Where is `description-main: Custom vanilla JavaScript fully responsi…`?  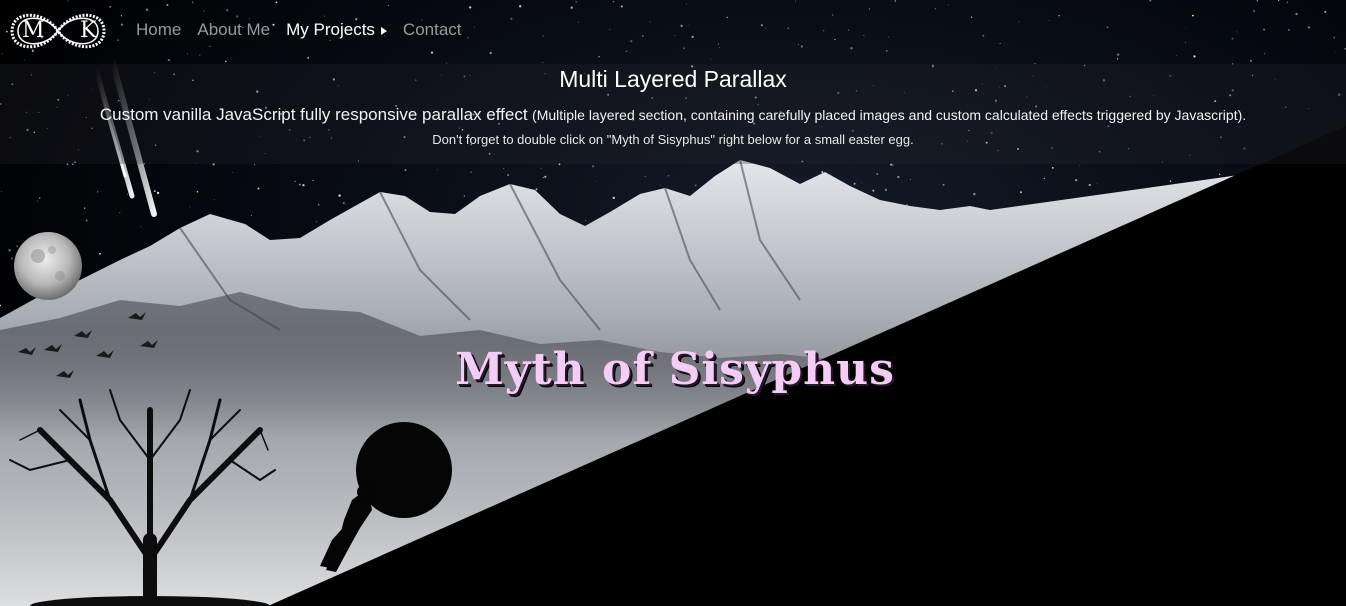 description-main: Custom vanilla JavaScript fully responsi… is located at coordinates (313, 114).